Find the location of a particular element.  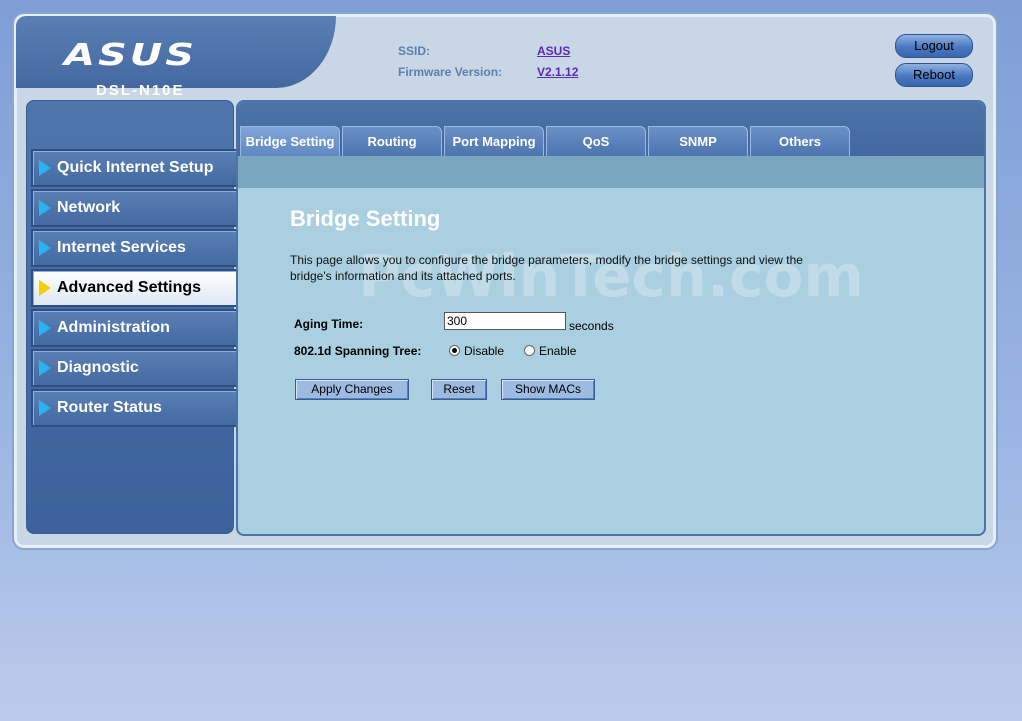

tab-others: Others is located at coordinates (800, 141).